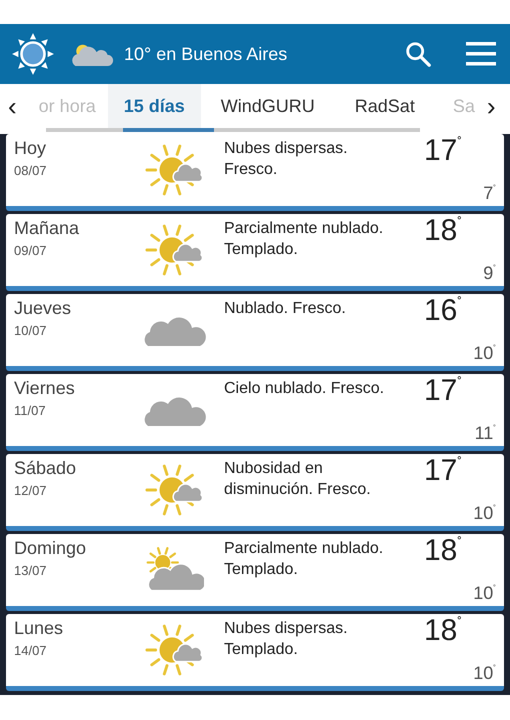 This screenshot has width=510, height=720. What do you see at coordinates (31, 490) in the screenshot?
I see `day-date: 12/07` at bounding box center [31, 490].